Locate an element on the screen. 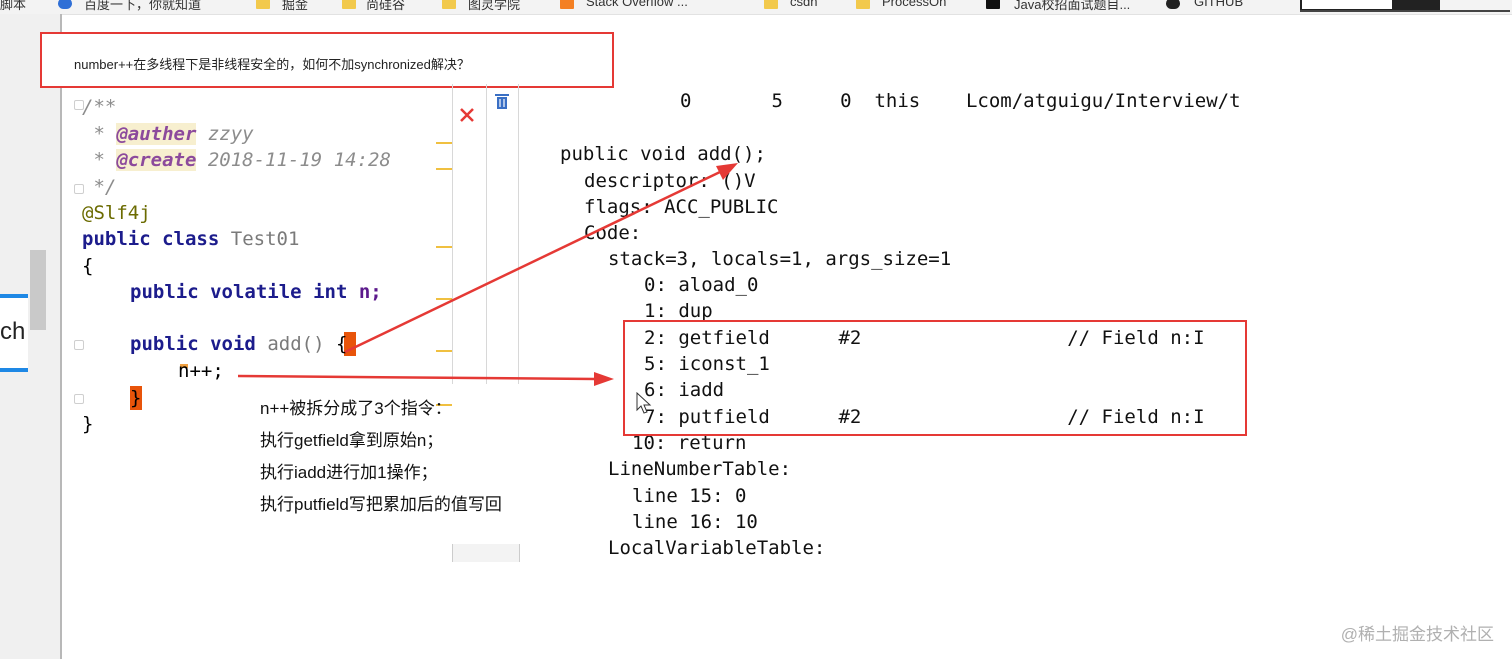  annotation-arrows is located at coordinates (487, 274).